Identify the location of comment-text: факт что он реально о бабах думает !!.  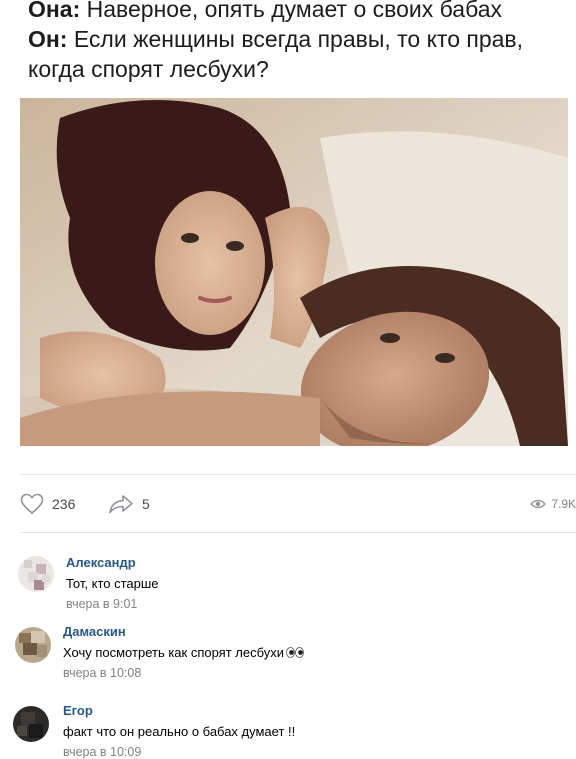
(179, 731).